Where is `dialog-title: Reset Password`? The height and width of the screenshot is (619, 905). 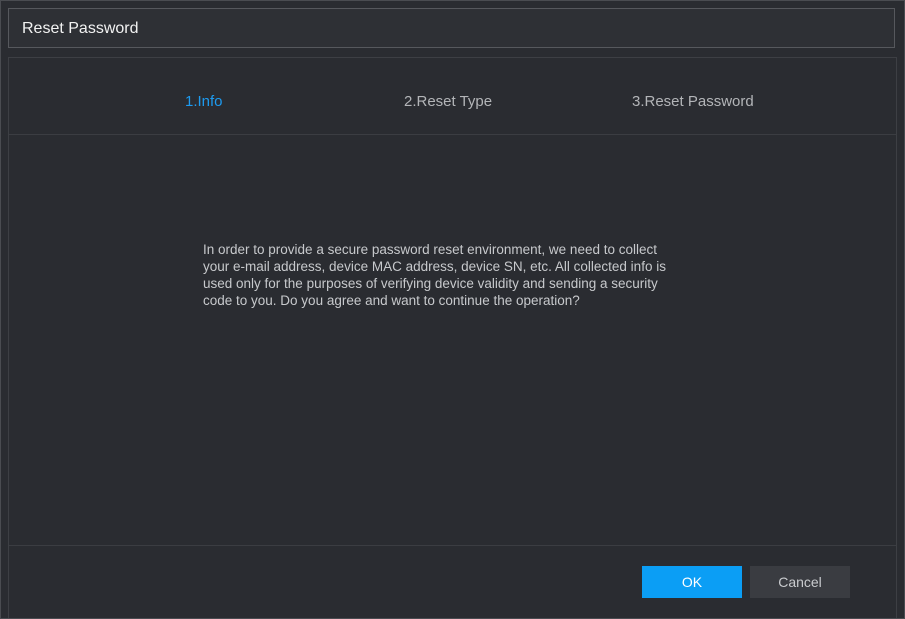 dialog-title: Reset Password is located at coordinates (80, 28).